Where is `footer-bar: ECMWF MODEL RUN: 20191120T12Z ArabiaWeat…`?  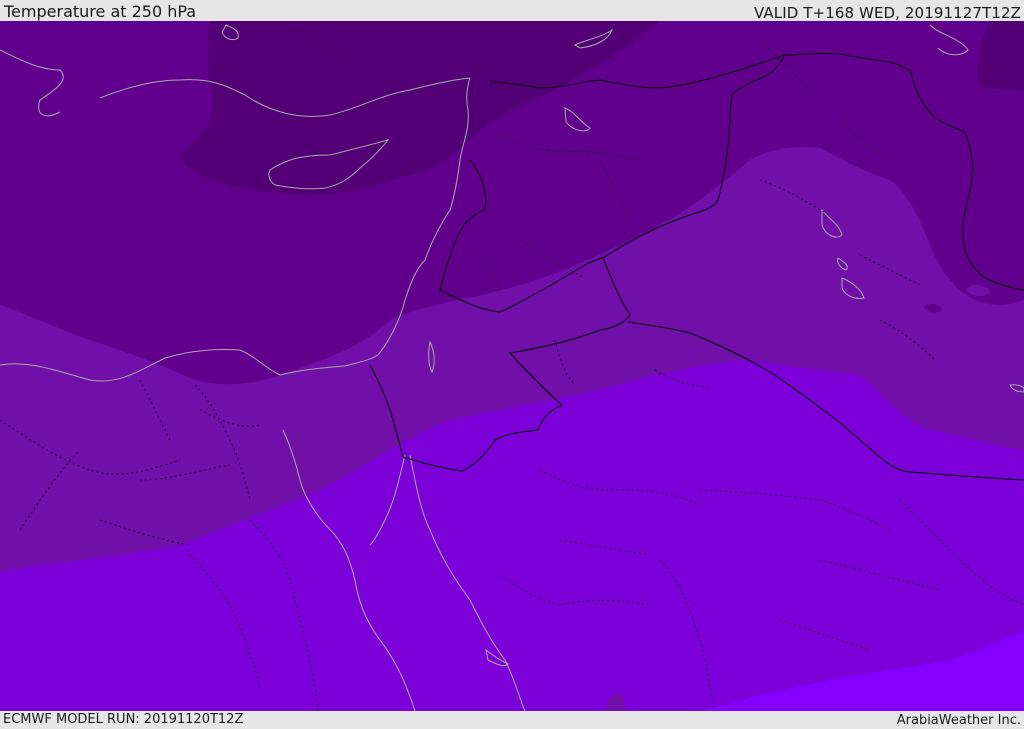
footer-bar: ECMWF MODEL RUN: 20191120T12Z ArabiaWeat… is located at coordinates (512, 720).